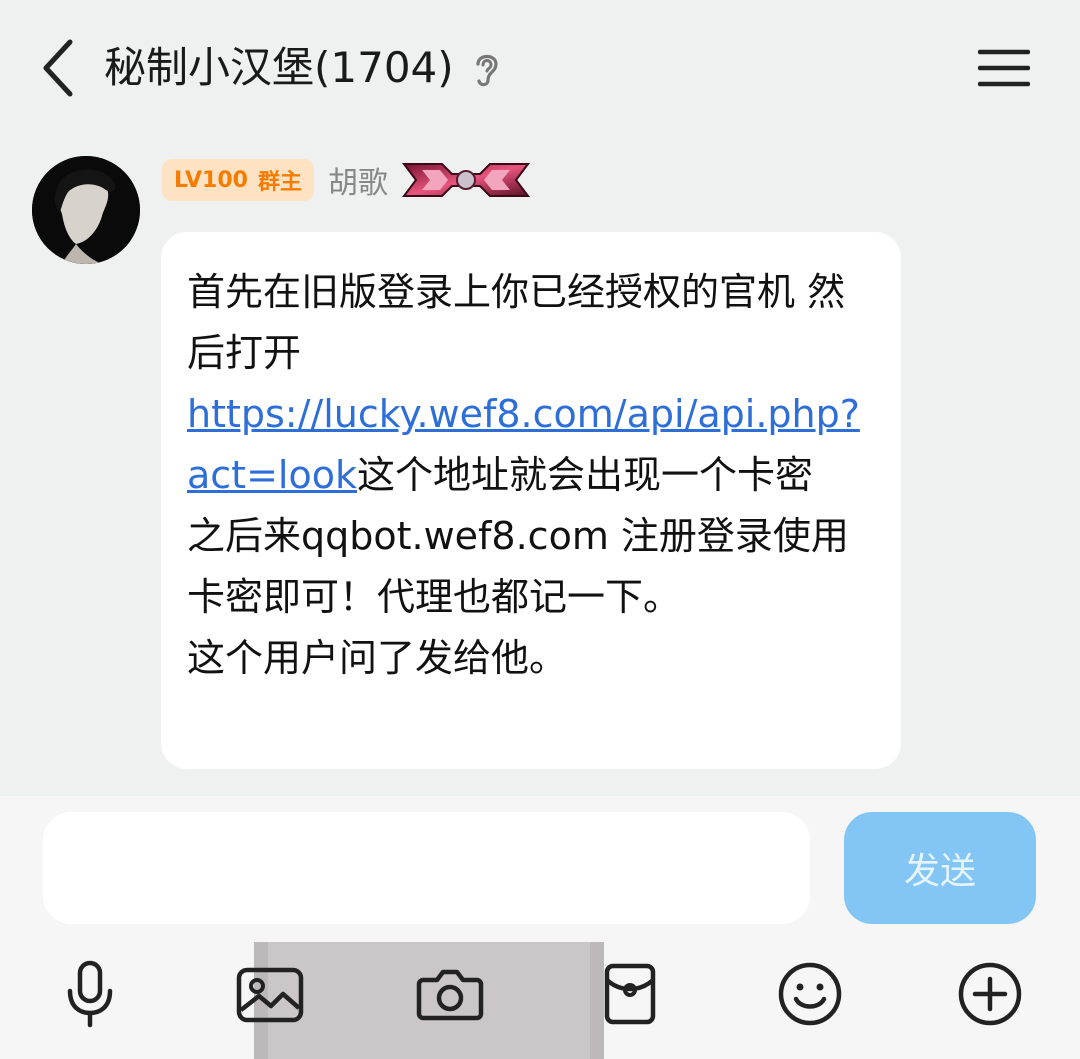  I want to click on message-text-part: 之后来qqbot.wef8.com 注册登录使用卡密即可！代理也都记一下。, so click(518, 566).